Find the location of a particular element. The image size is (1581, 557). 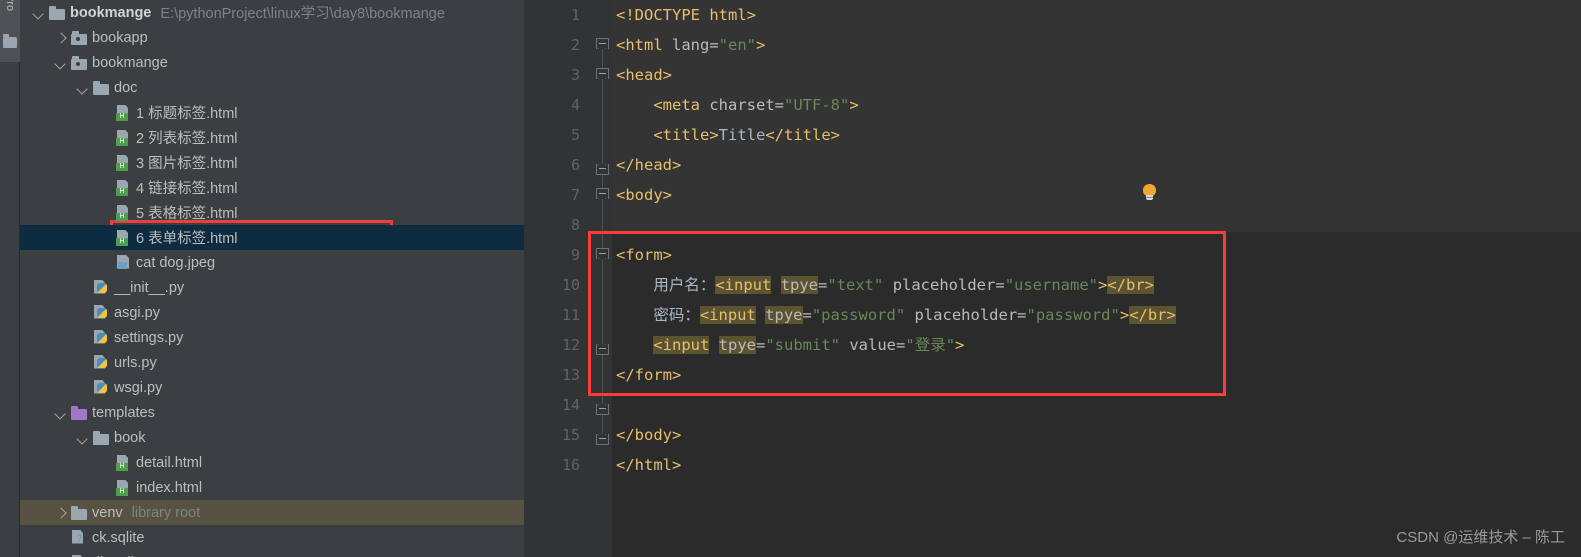

code-line: 1 <!DOCTYPE html> is located at coordinates (1052, 15).